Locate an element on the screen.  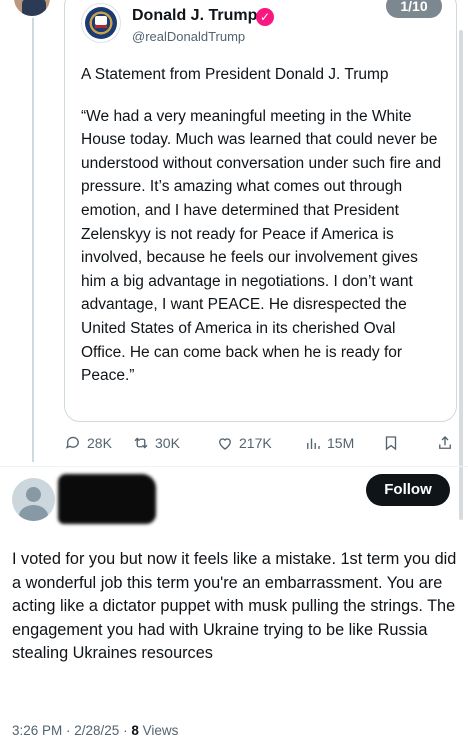
repost-button: 30K is located at coordinates (156, 443).